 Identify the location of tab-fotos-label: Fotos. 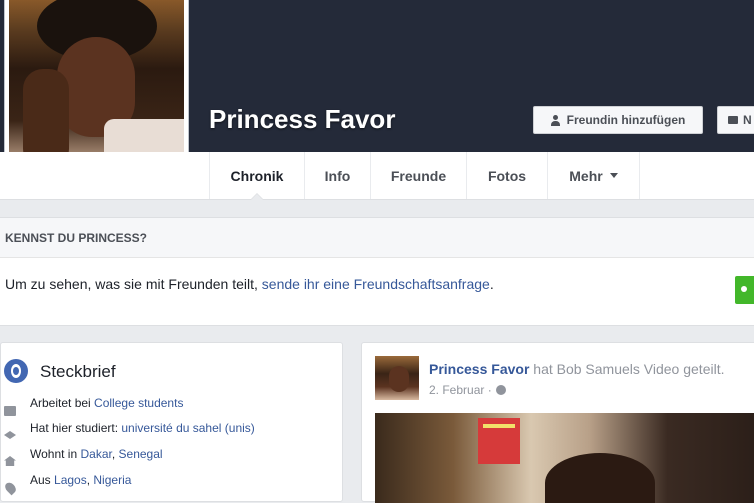
(507, 175).